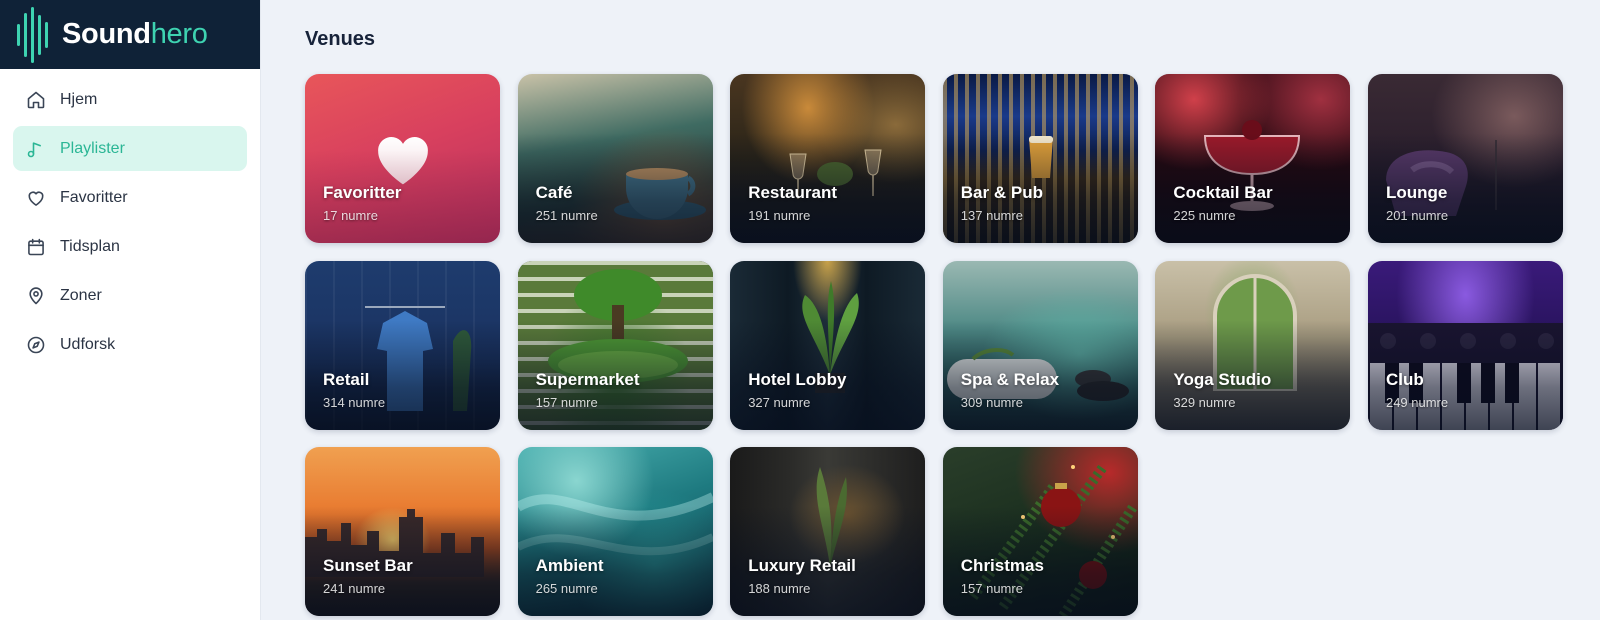  What do you see at coordinates (566, 215) in the screenshot?
I see `venue-track-count: 251 numre` at bounding box center [566, 215].